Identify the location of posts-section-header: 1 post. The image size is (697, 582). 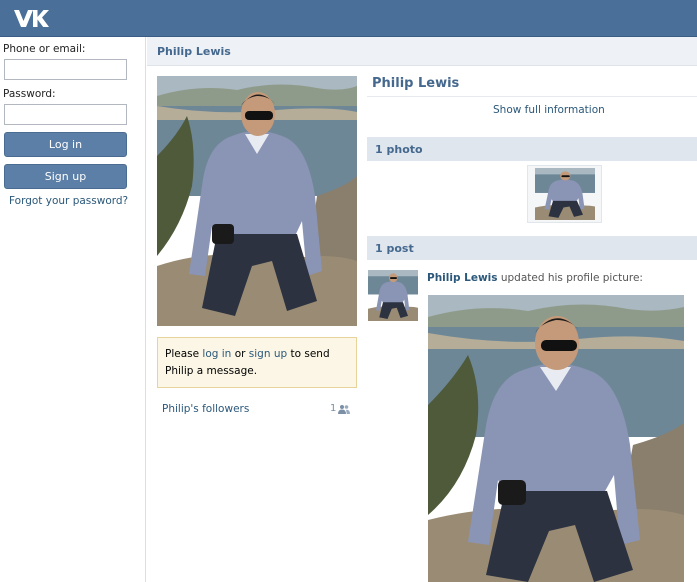
(532, 248).